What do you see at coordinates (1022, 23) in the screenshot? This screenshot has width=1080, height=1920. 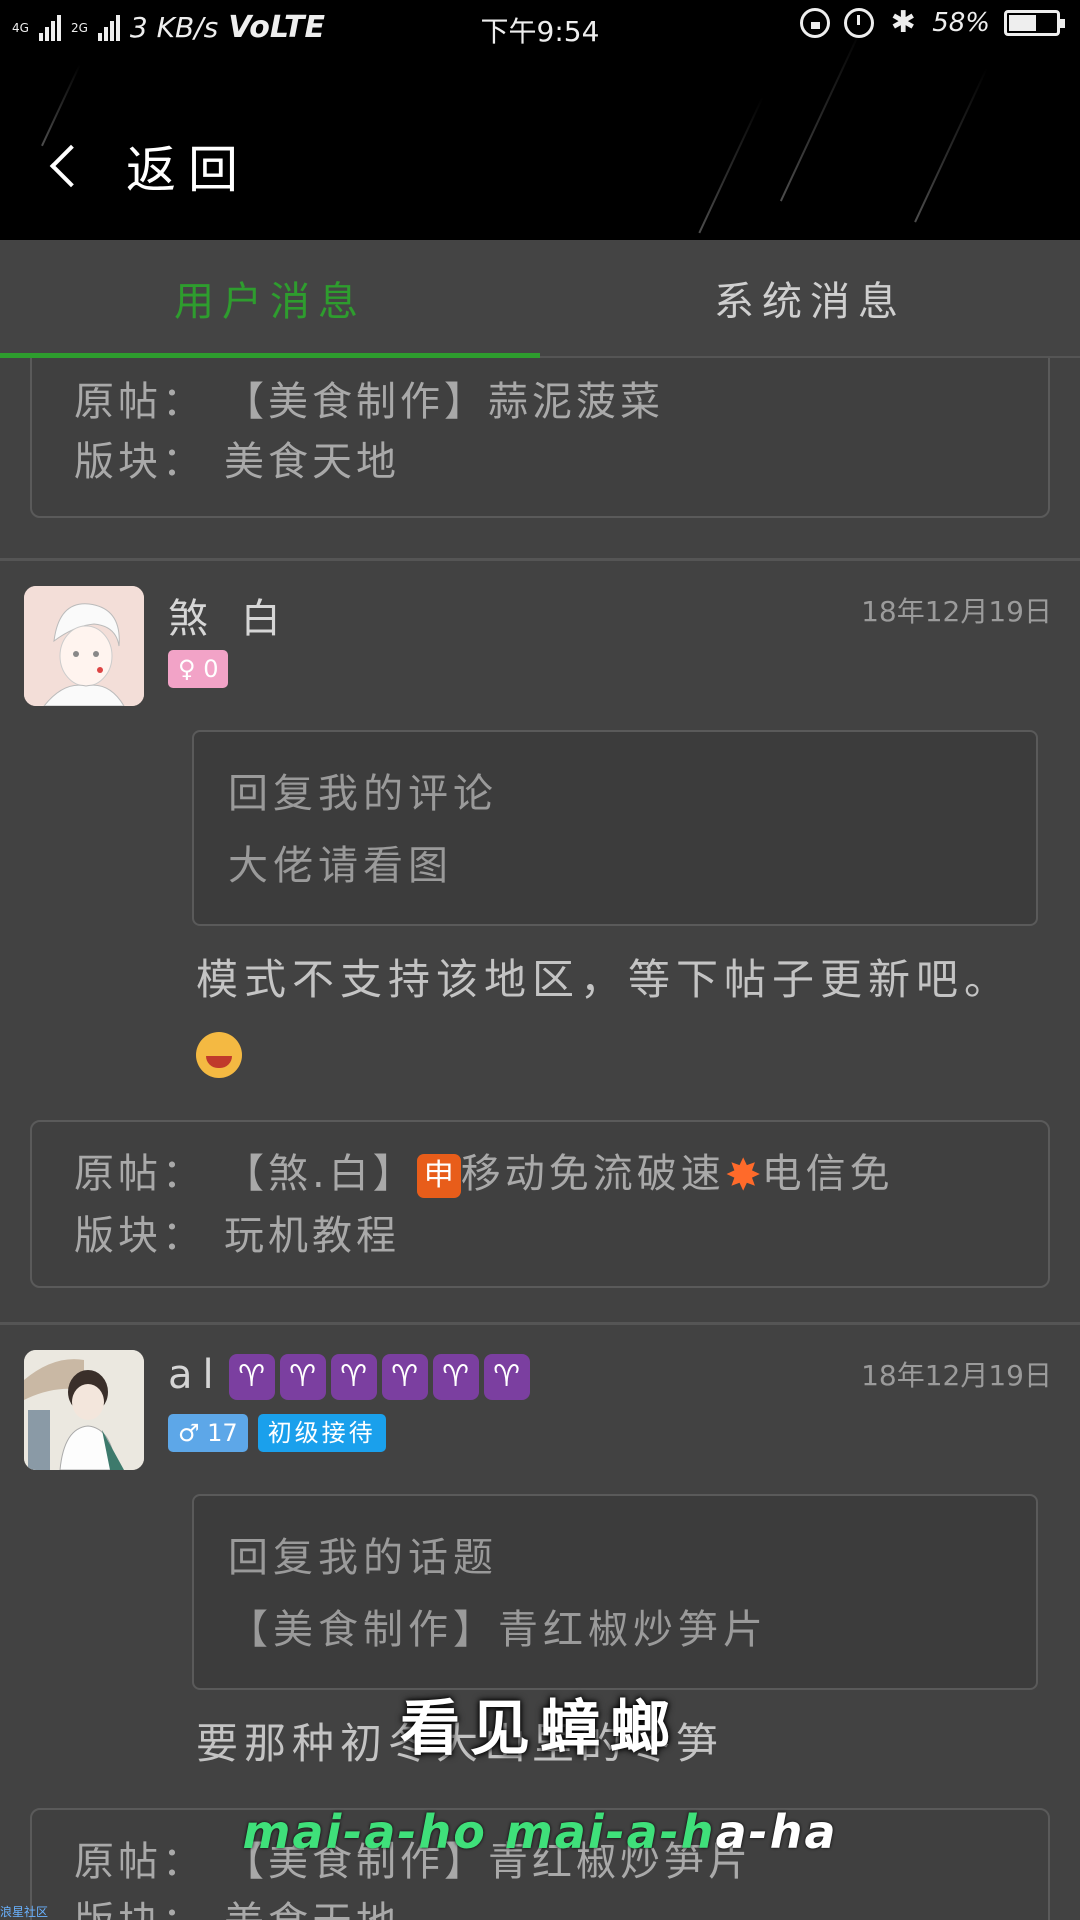 I see `battery-fill` at bounding box center [1022, 23].